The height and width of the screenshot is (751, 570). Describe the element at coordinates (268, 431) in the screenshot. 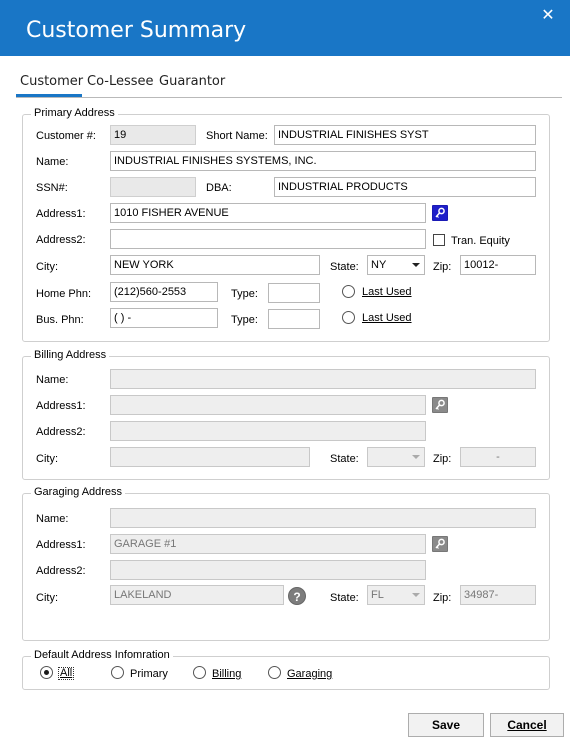

I see `billing-address2-field` at that location.